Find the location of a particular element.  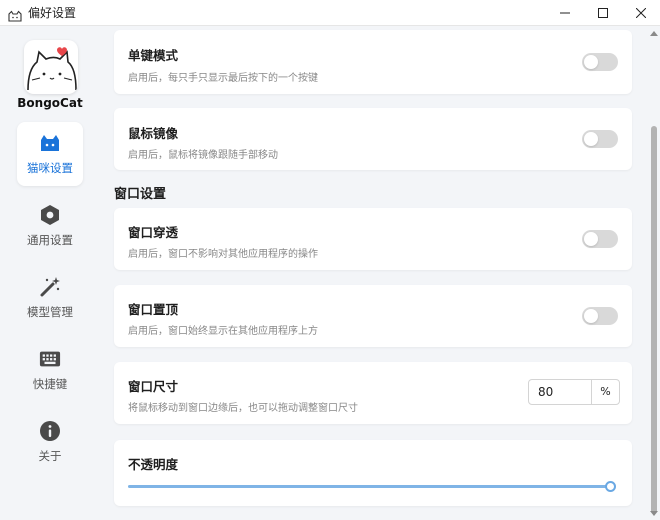

setting-card-window-passthrough: 窗口穿透 启用后，窗口不影响对其他应用程序的操作 is located at coordinates (373, 239).